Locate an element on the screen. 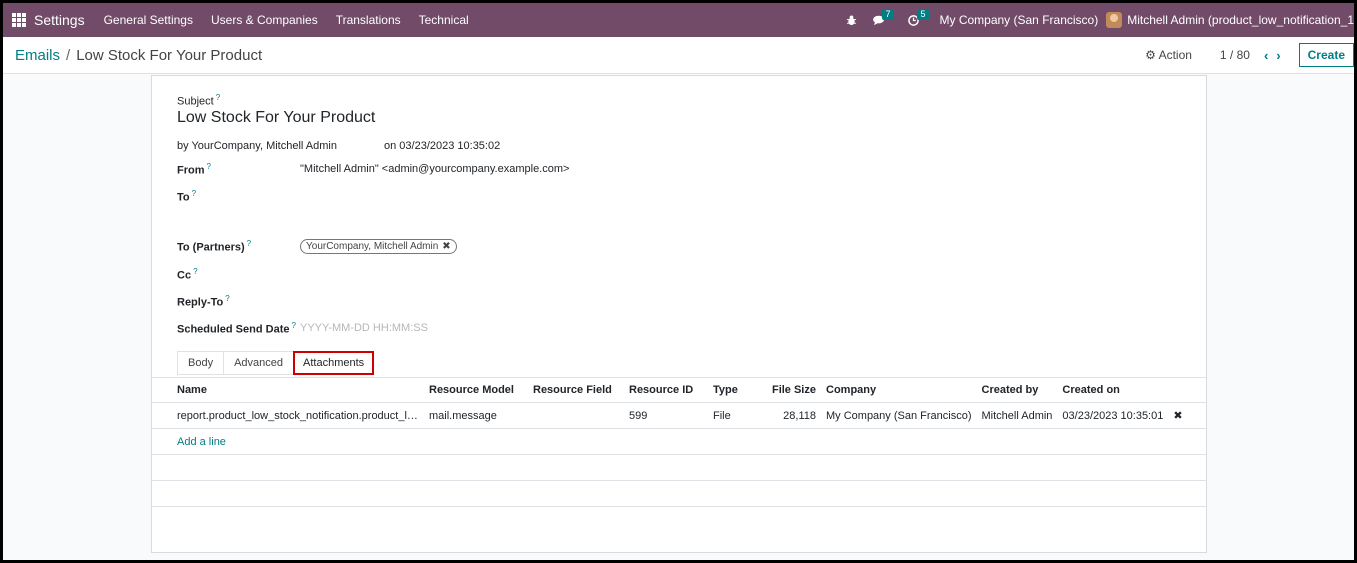 The width and height of the screenshot is (1357, 563). cell-company: My Company (San Francisco) is located at coordinates (899, 415).